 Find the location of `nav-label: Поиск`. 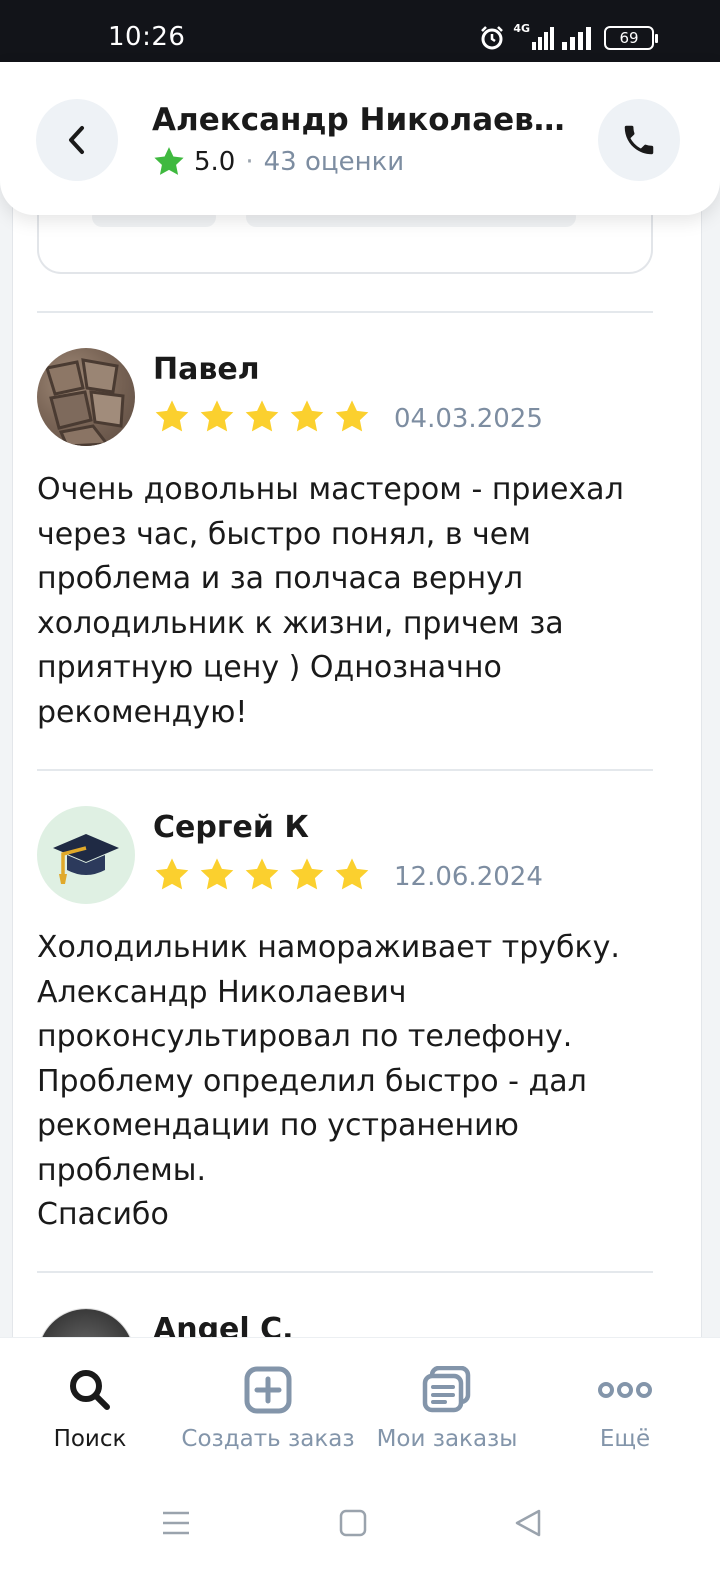

nav-label: Поиск is located at coordinates (90, 1439).